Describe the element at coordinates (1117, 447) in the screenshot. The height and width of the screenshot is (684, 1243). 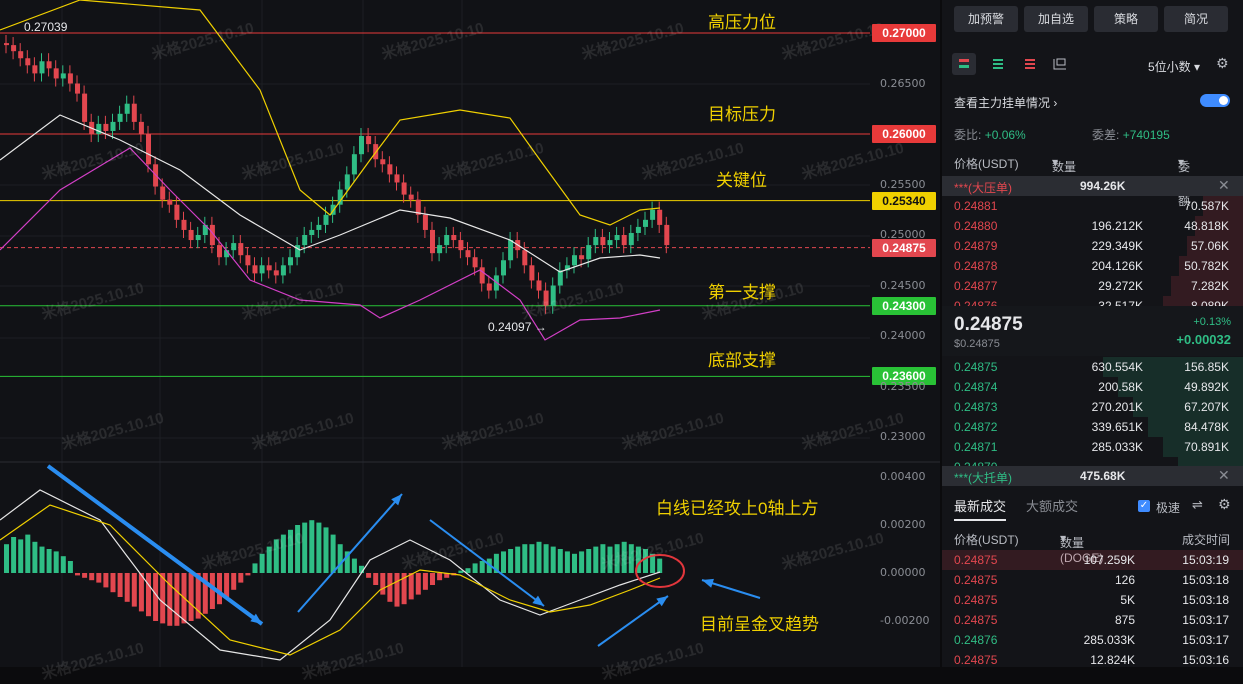
I see `bid-qty: 285.033K` at that location.